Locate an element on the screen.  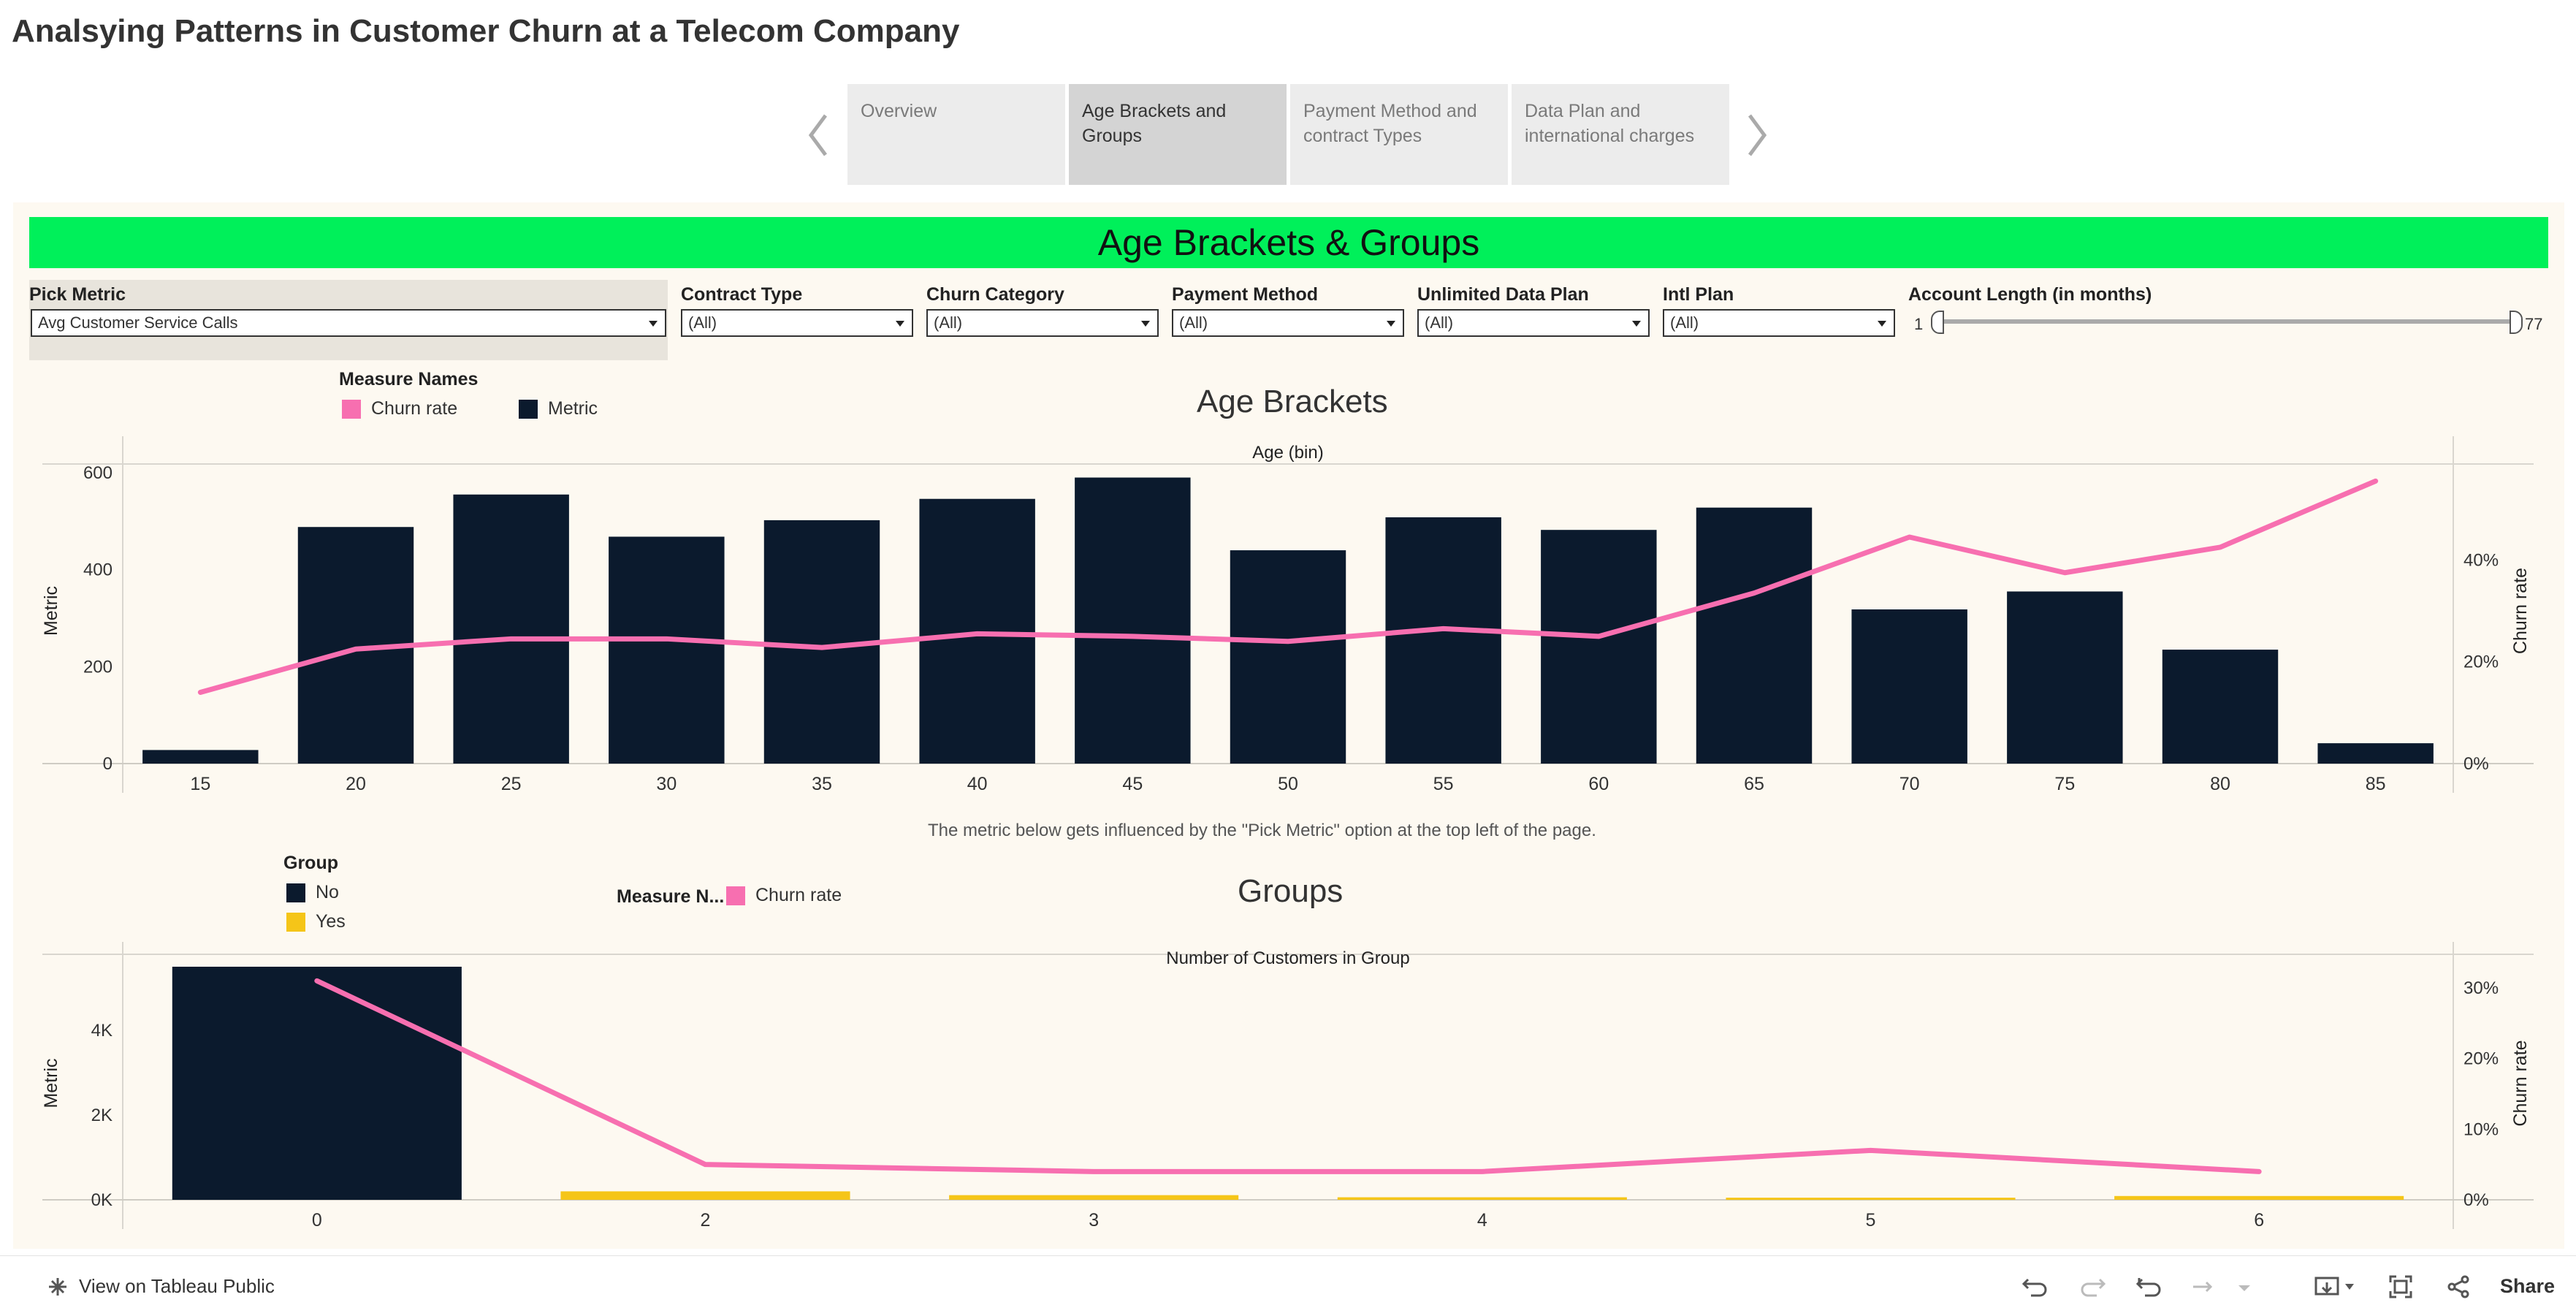
tableau-logo-icon is located at coordinates (58, 1286).